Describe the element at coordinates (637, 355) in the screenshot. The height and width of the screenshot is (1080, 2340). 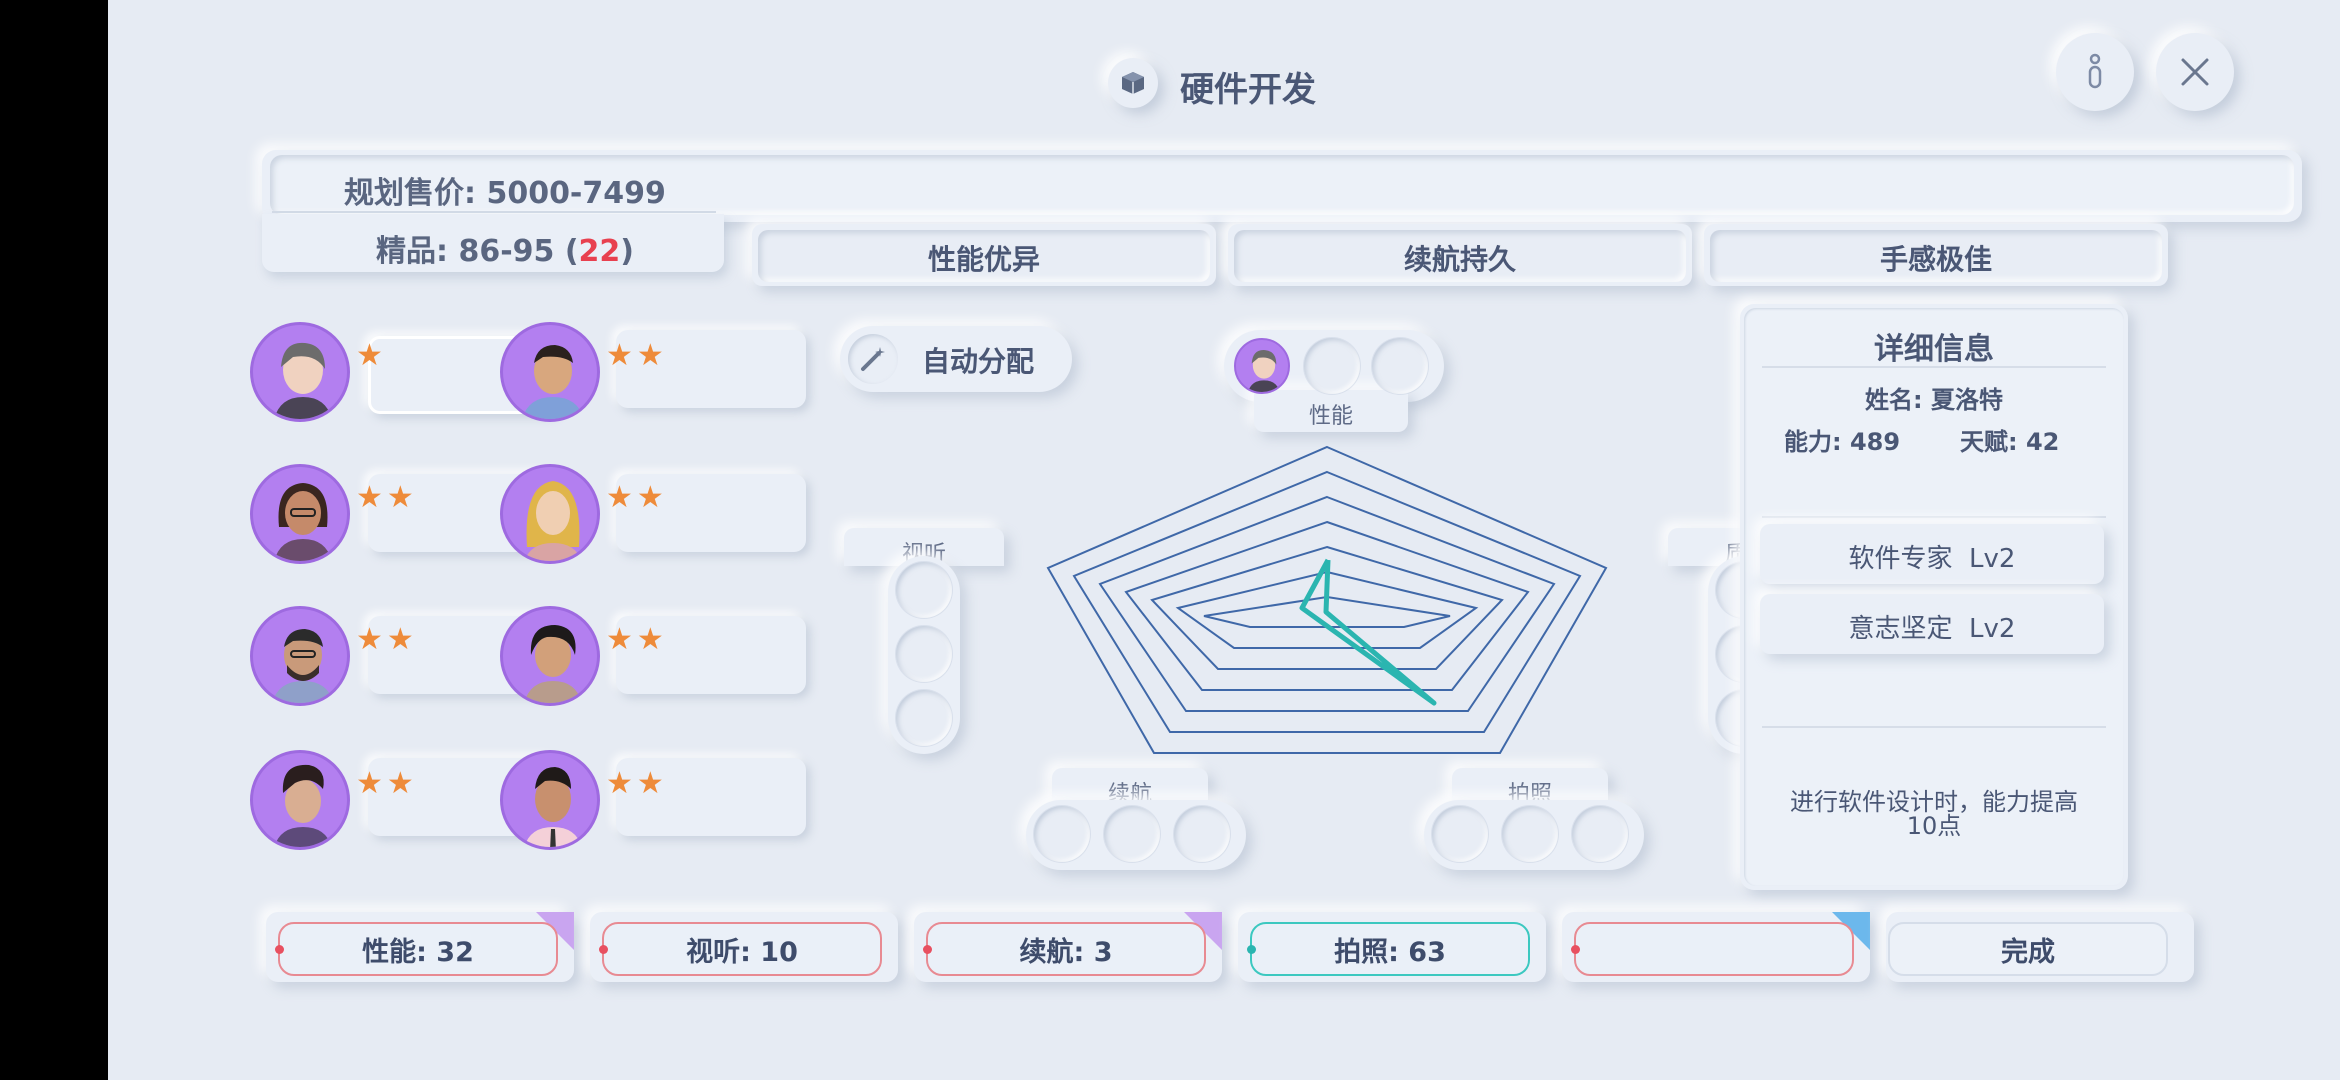
I see `employee-stars-2: ★★` at that location.